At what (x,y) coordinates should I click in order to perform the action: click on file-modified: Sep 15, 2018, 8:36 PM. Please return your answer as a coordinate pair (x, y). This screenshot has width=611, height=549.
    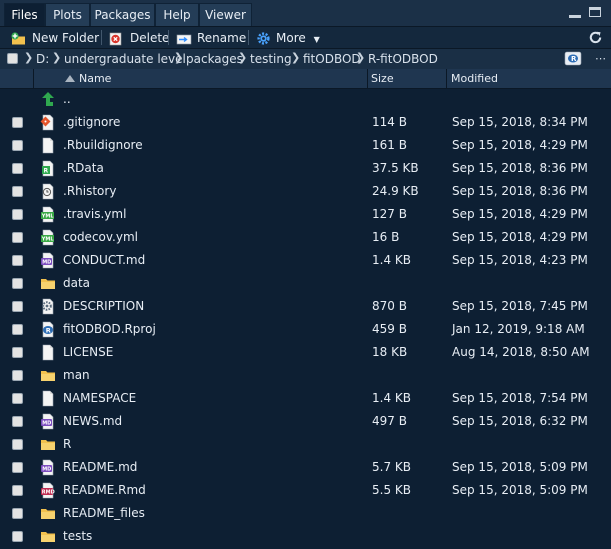
    Looking at the image, I should click on (520, 191).